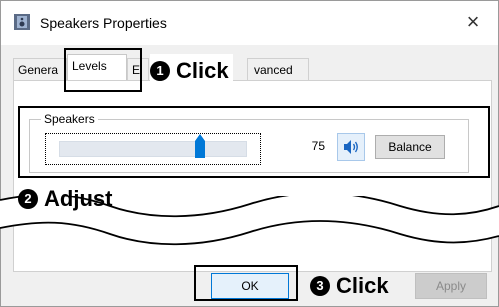 The height and width of the screenshot is (307, 499). Describe the element at coordinates (78, 198) in the screenshot. I see `step-2-text: Adjust` at that location.